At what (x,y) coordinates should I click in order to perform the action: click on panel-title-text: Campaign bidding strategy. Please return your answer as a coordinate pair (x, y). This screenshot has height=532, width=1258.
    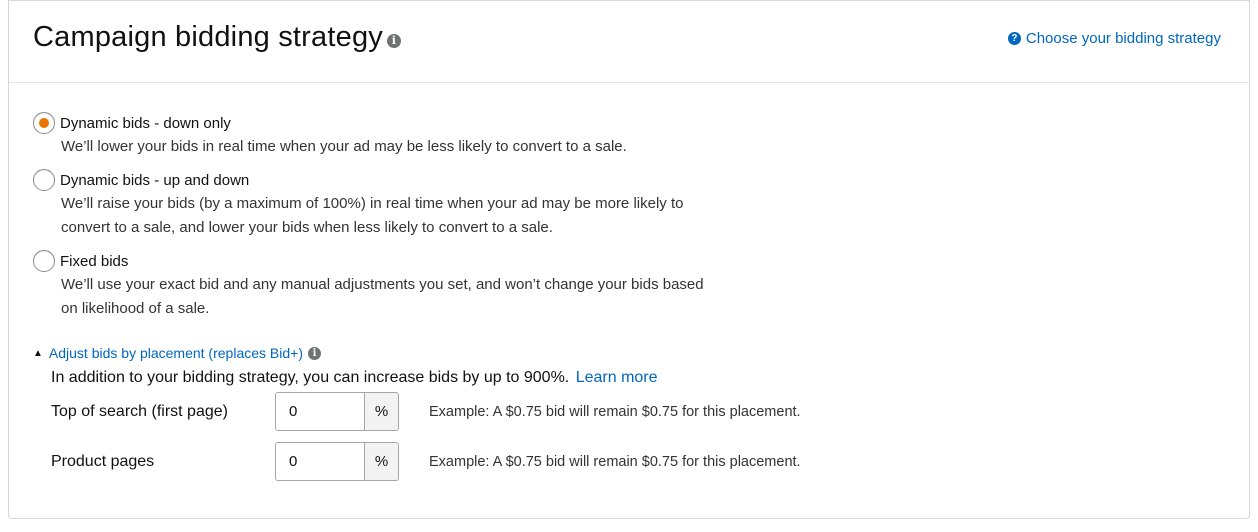
    Looking at the image, I should click on (208, 37).